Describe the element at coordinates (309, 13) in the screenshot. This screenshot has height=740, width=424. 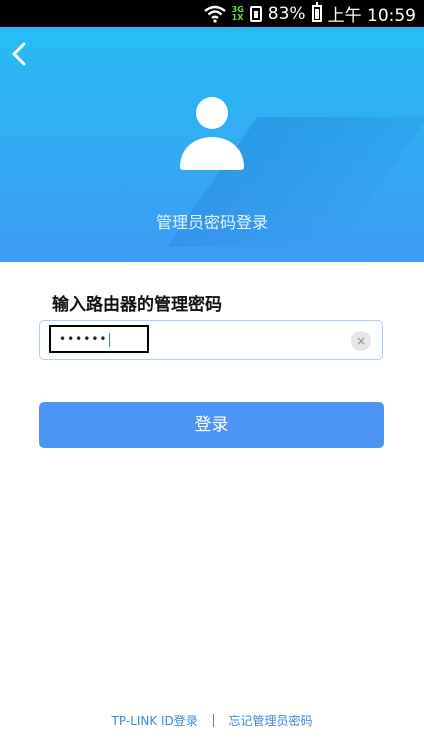
I see `status-icons: 3G 1X 83% 上午 10:59` at that location.